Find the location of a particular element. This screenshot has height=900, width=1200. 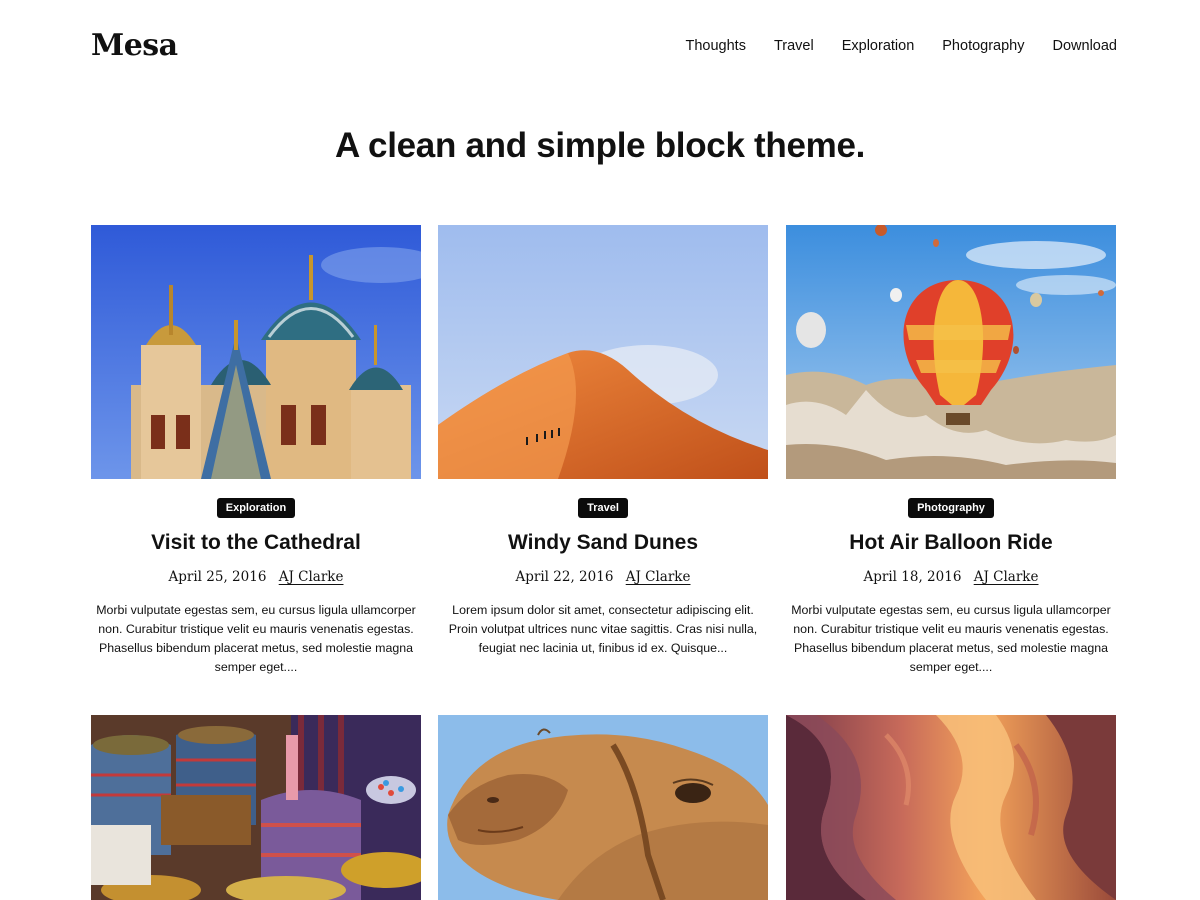

post-meta: April 25, 2016 AJ Clarke is located at coordinates (256, 577).